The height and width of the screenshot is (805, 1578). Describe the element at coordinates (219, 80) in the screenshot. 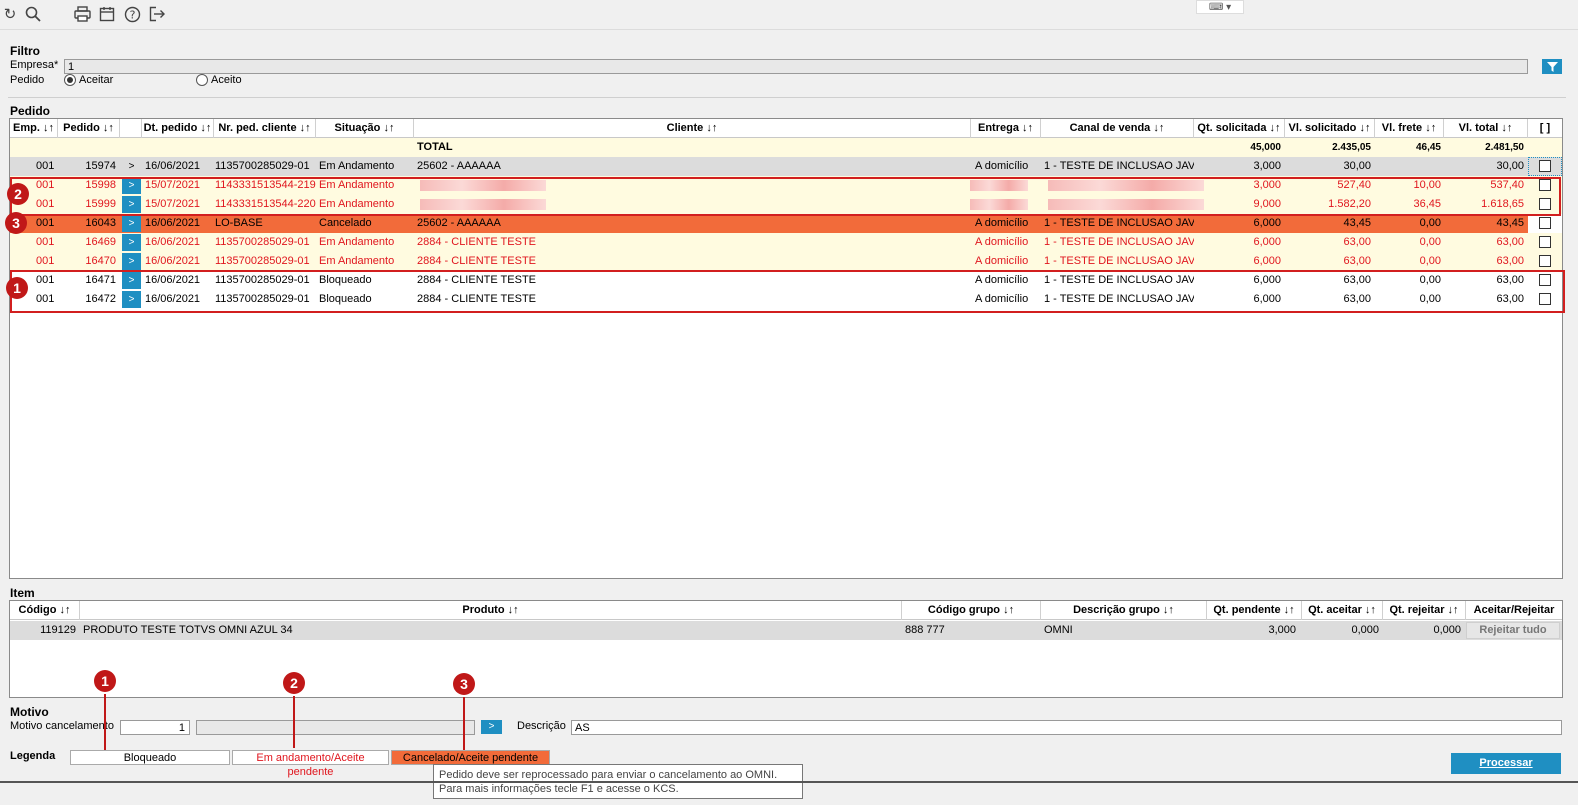

I see `radio-aceito: Aceito` at that location.